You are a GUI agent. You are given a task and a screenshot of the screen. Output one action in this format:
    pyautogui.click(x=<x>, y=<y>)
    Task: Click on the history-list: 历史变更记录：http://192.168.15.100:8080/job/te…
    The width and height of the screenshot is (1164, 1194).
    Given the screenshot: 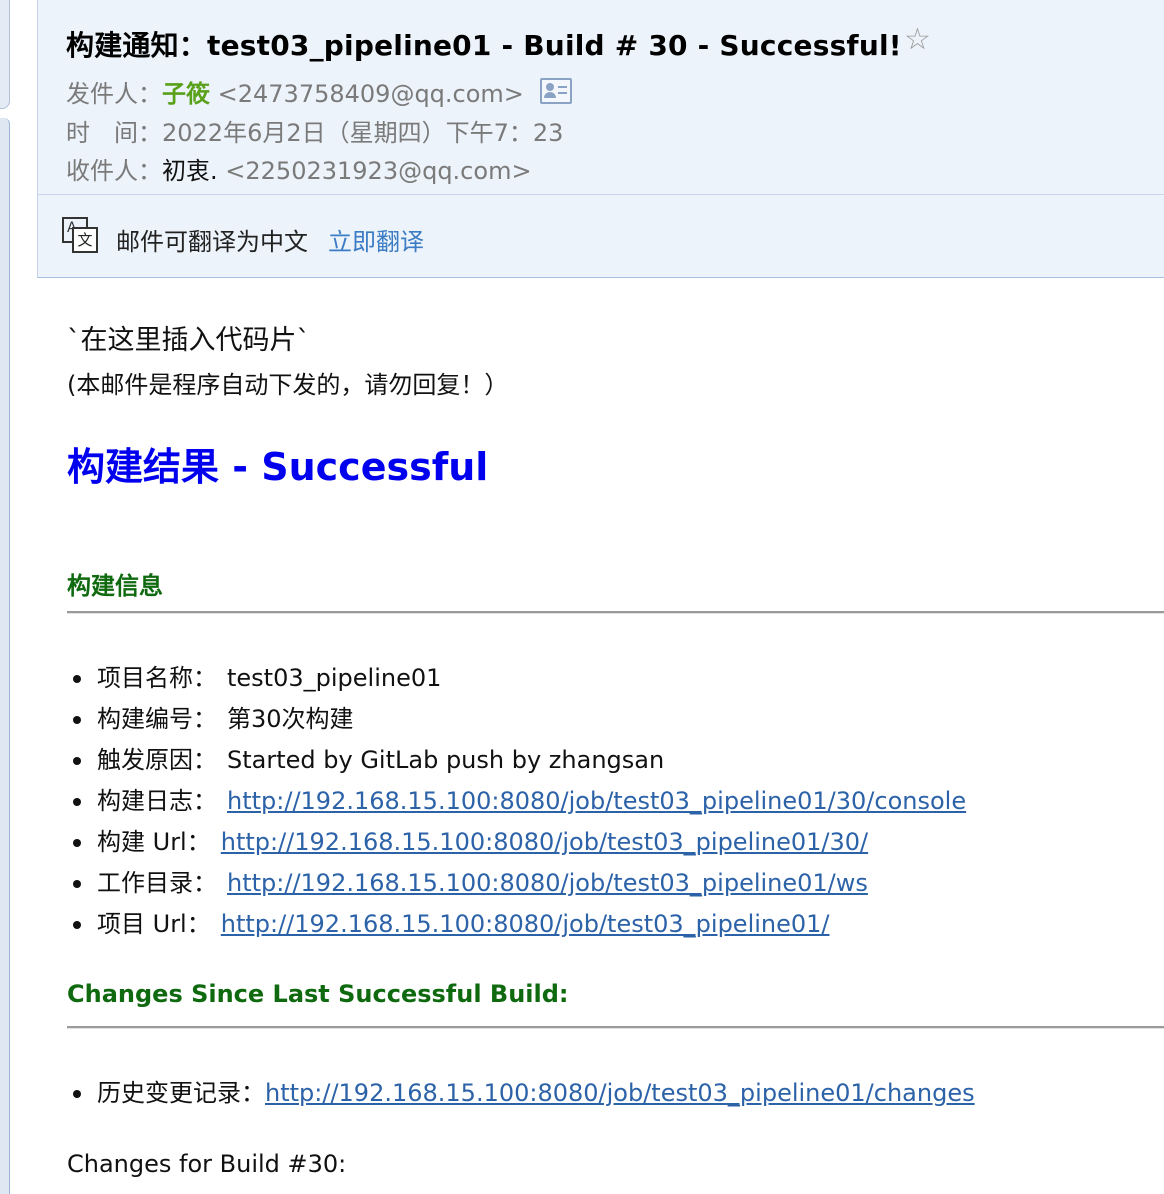 What is the action you would take?
    pyautogui.click(x=521, y=1093)
    